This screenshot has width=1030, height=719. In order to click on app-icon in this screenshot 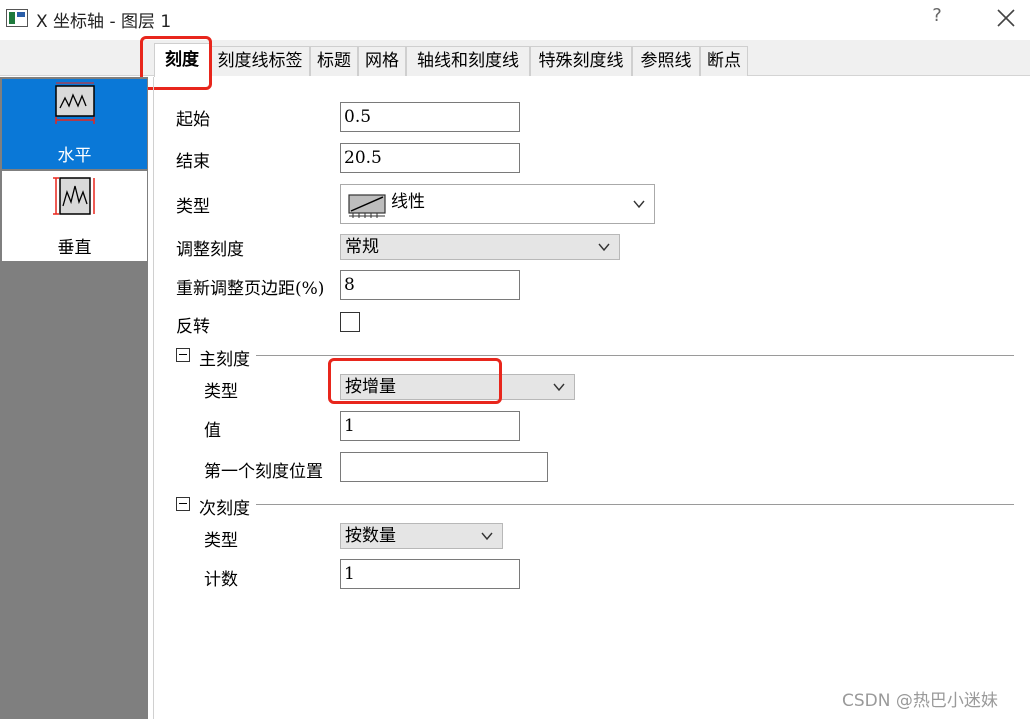, I will do `click(17, 18)`.